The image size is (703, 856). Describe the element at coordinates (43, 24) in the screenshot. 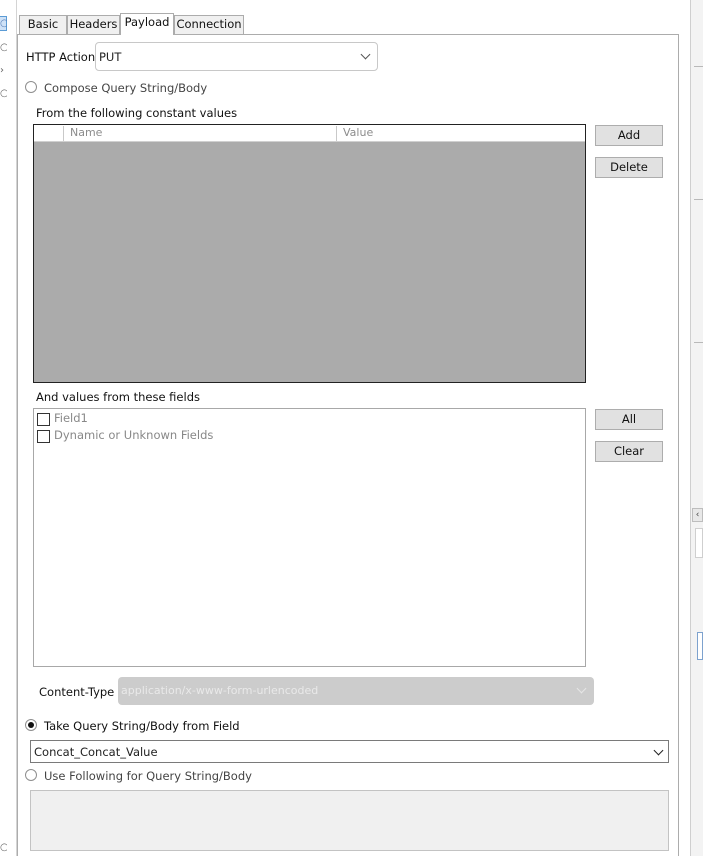

I see `tab-basic: Basic` at that location.